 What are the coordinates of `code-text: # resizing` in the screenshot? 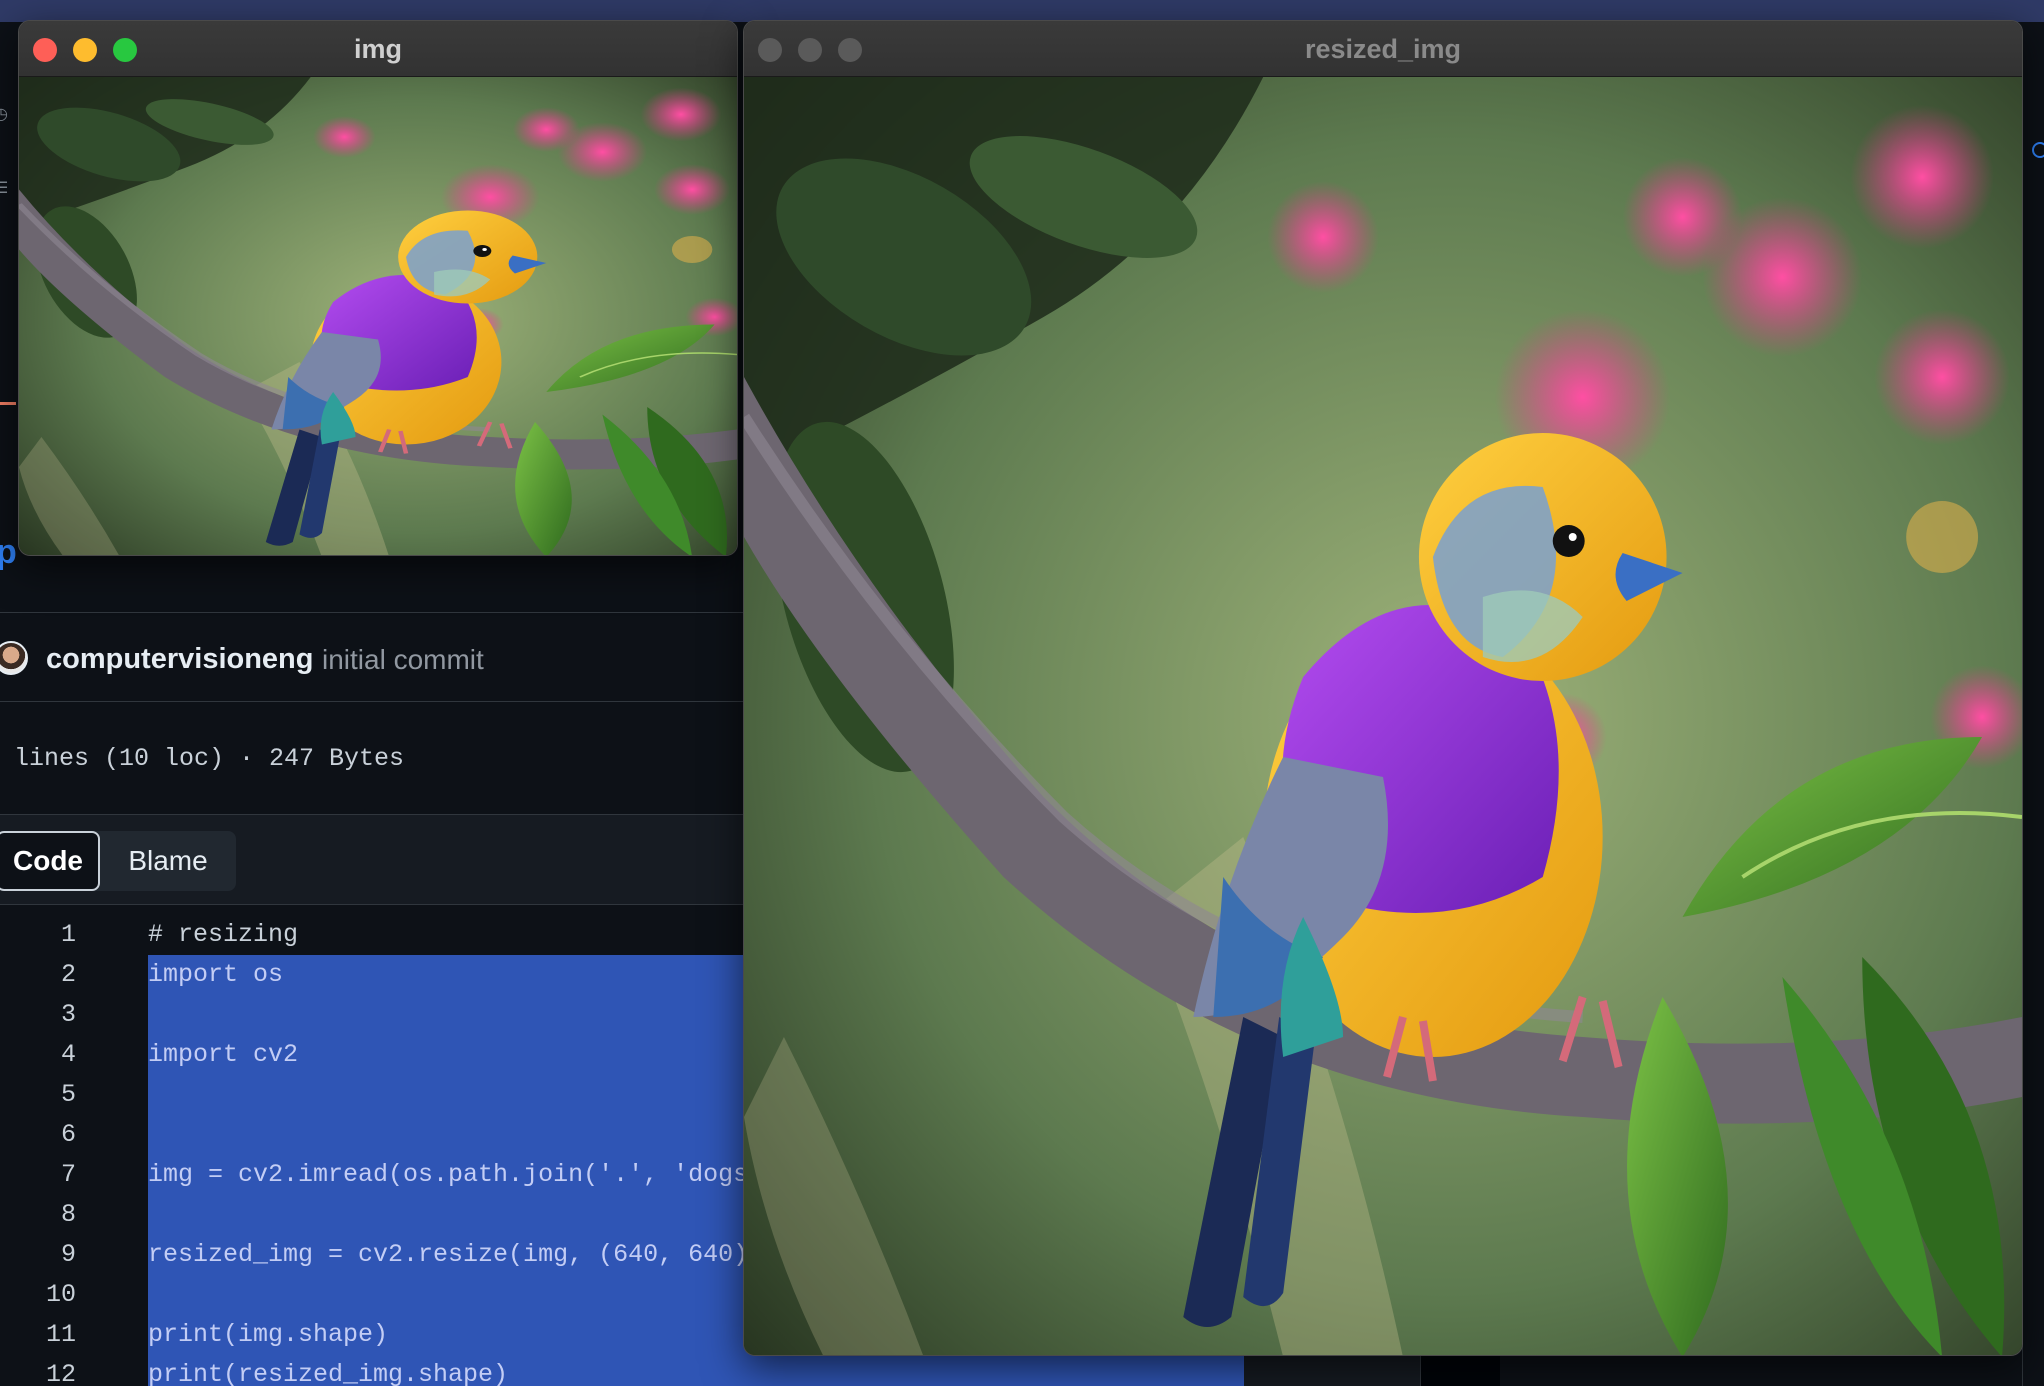 It's located at (223, 934).